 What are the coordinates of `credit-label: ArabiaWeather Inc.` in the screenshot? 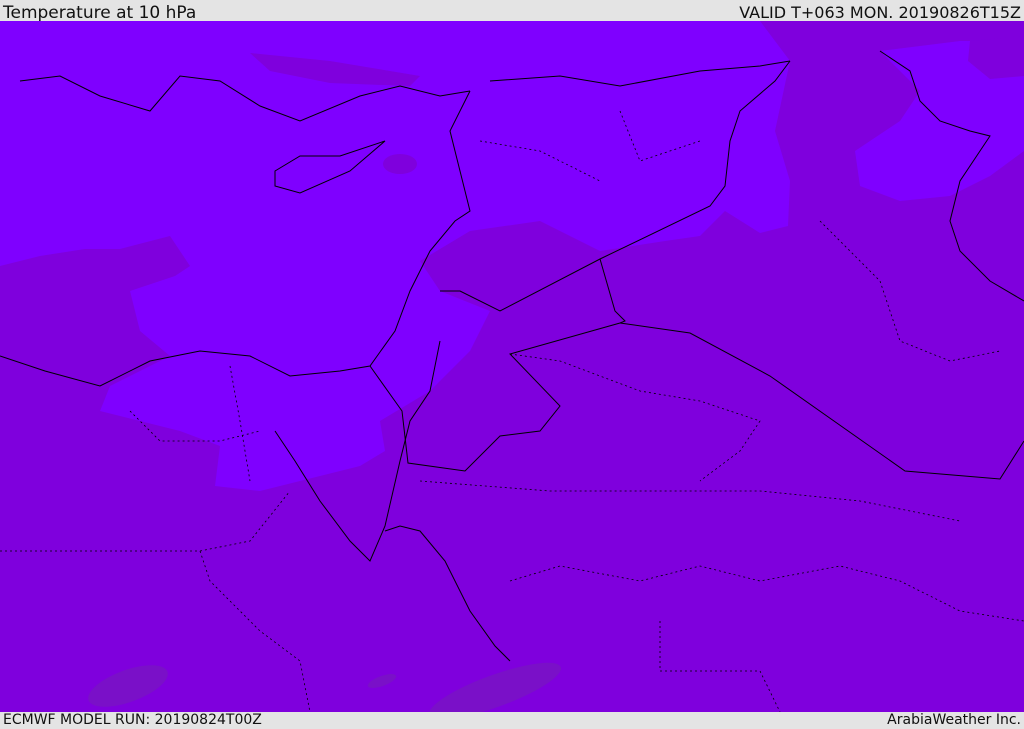 It's located at (954, 720).